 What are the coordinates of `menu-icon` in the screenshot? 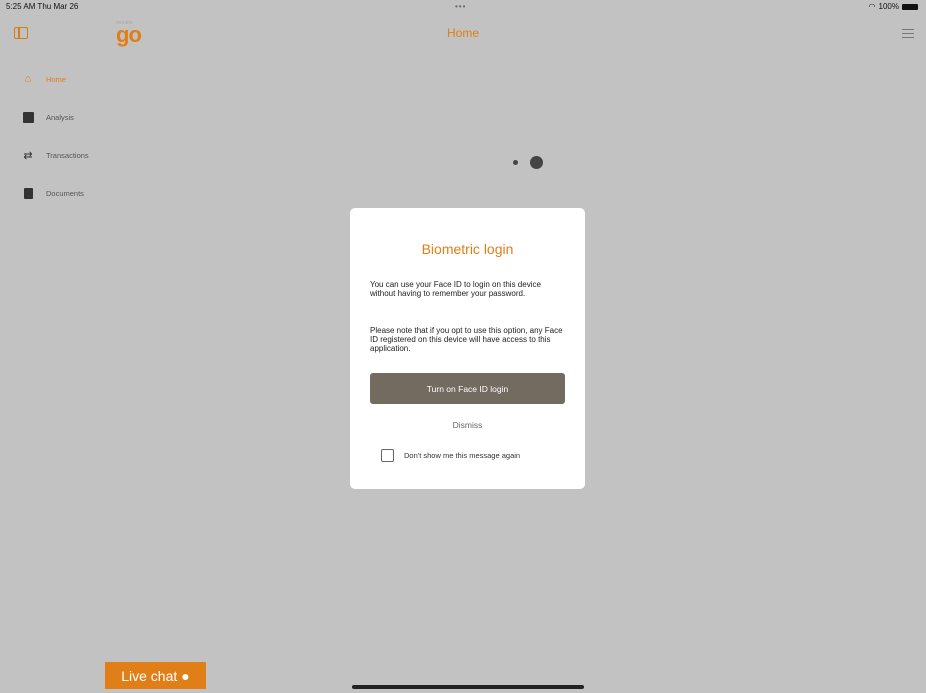 It's located at (908, 33).